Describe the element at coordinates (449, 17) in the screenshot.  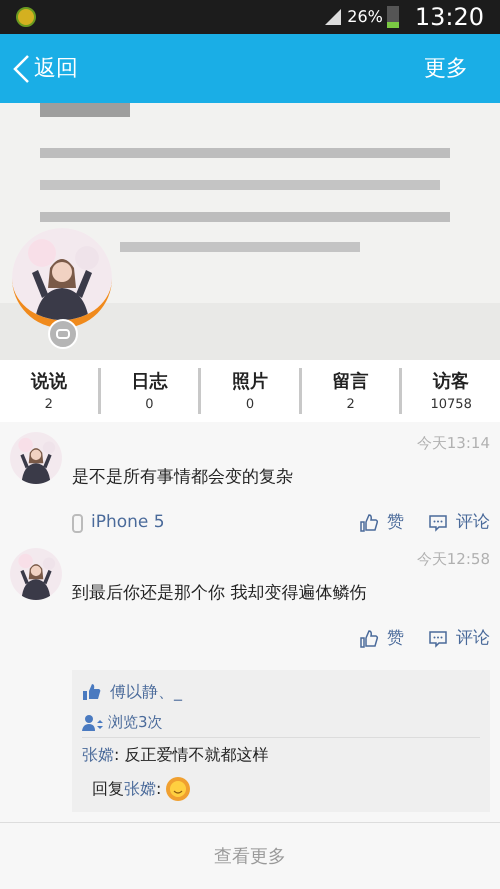
I see `clock: 13:20` at that location.